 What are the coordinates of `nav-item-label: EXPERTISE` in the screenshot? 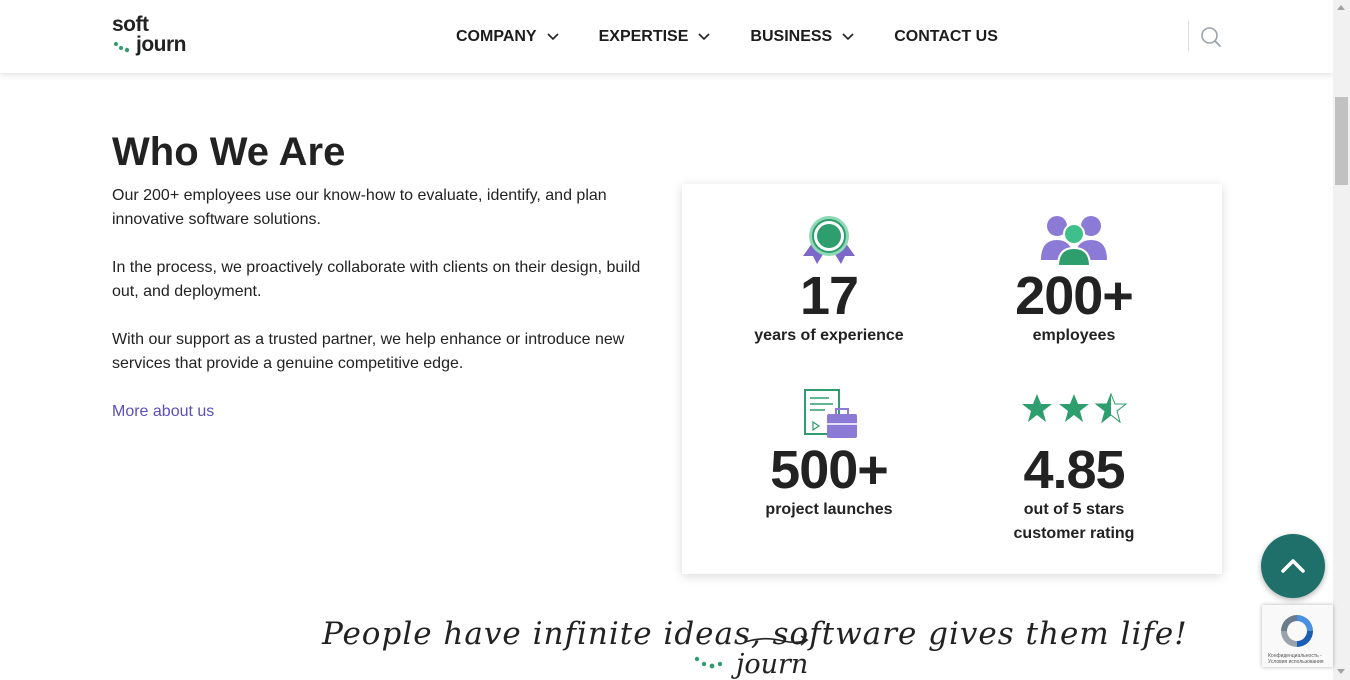 It's located at (643, 36).